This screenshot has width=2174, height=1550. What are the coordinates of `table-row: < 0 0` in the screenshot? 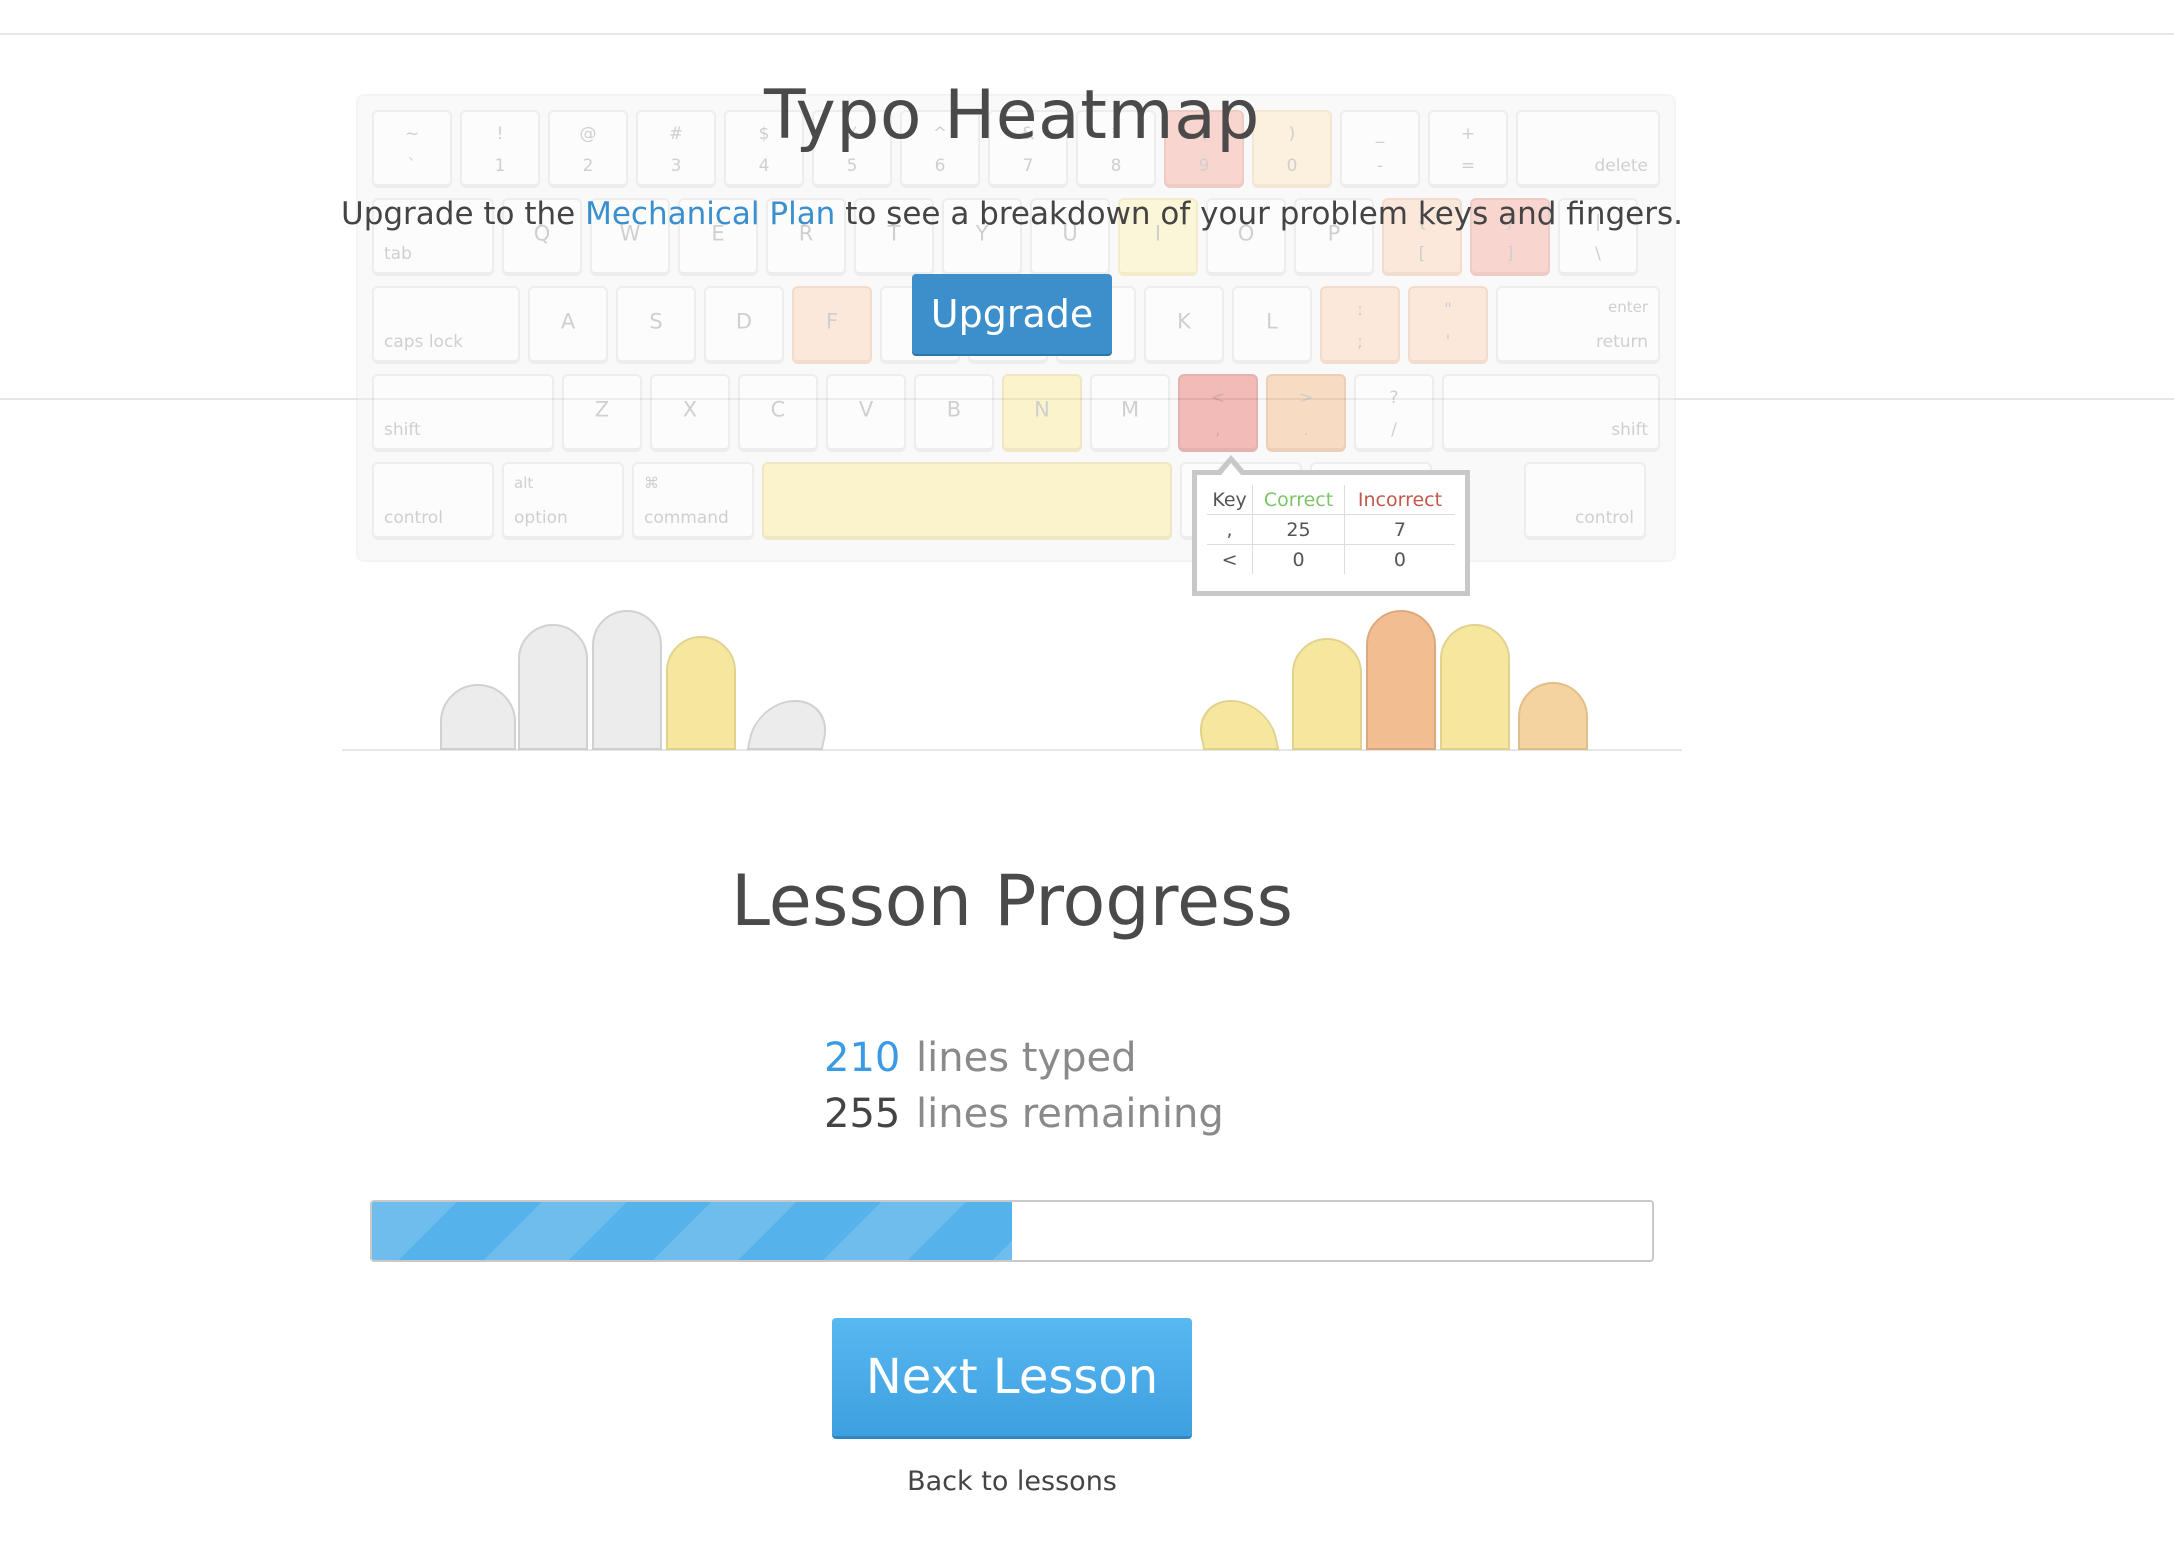 It's located at (1331, 559).